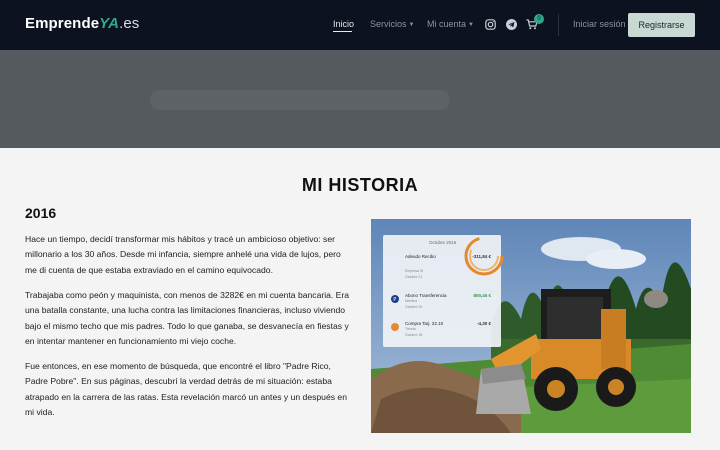 The image size is (720, 450). I want to click on transaction-amount-1: -311,84 €, so click(481, 256).